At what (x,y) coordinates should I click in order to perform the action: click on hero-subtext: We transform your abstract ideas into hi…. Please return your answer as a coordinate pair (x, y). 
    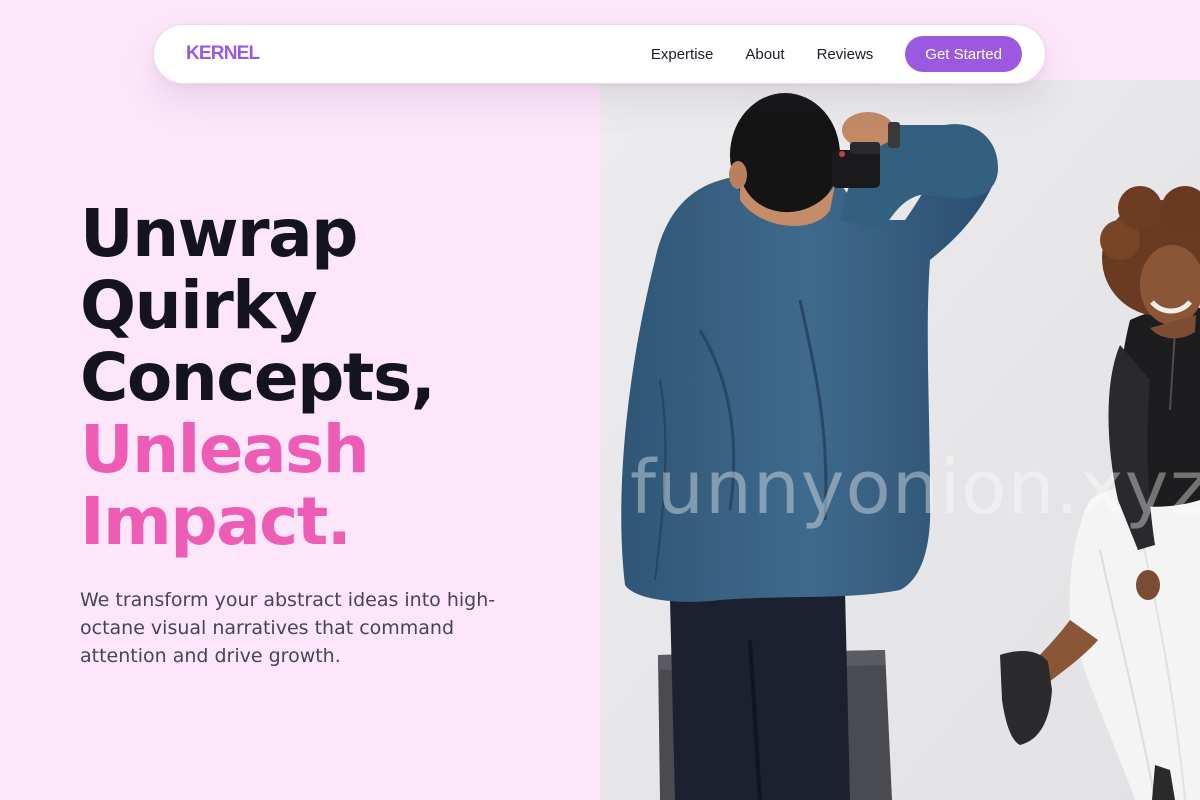
    Looking at the image, I should click on (288, 628).